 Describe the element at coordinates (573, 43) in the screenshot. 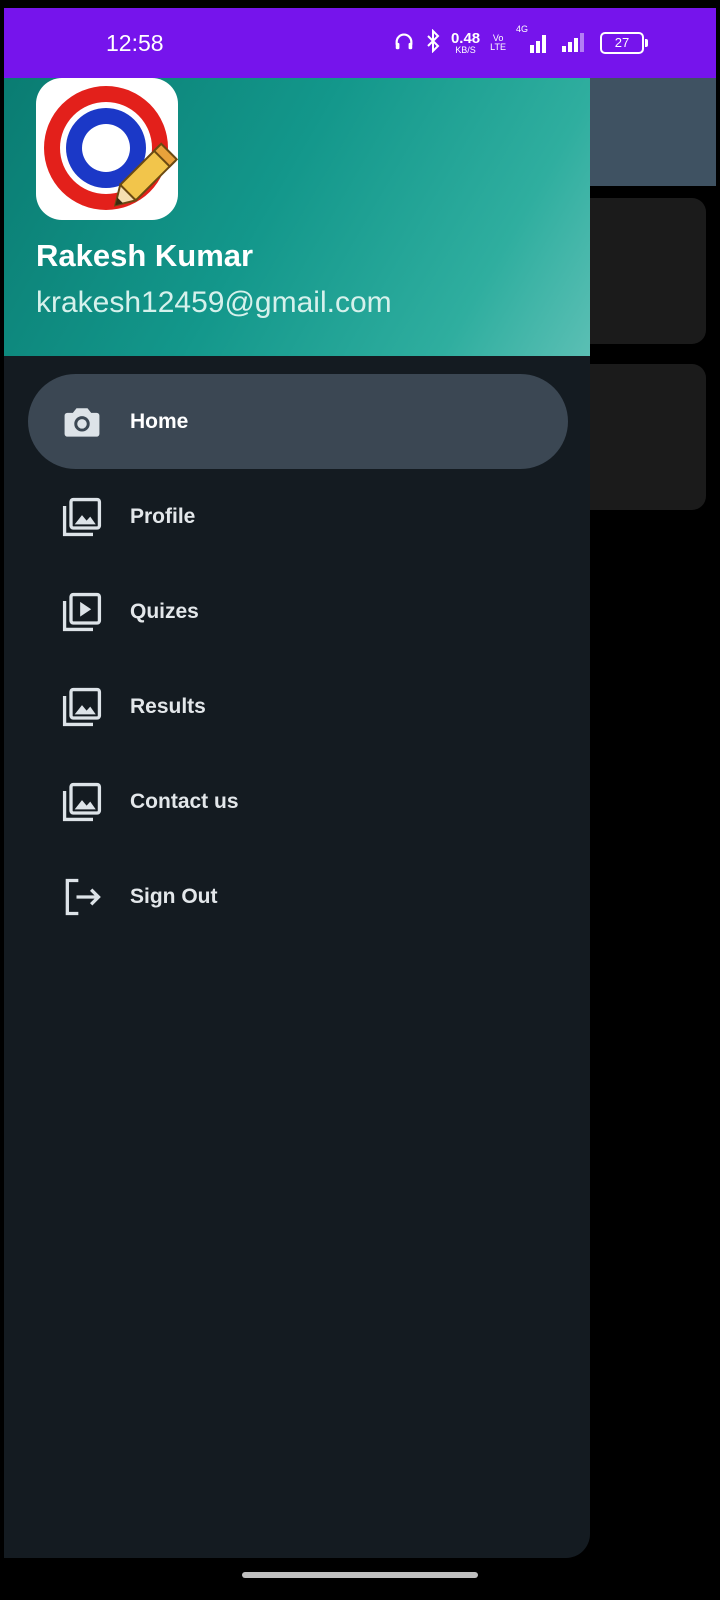

I see `signal-icon` at that location.